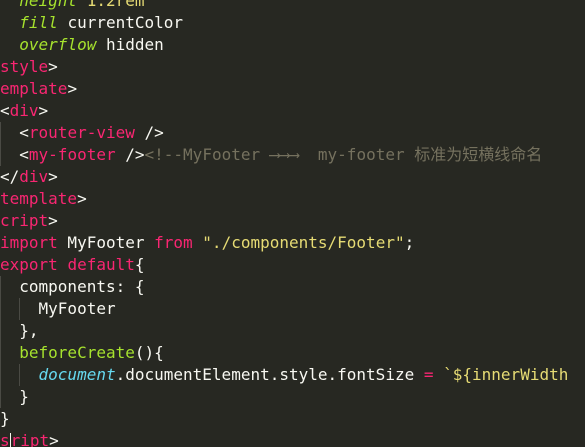 This screenshot has height=447, width=585. Describe the element at coordinates (284, 353) in the screenshot. I see `code-line: beforeCreate(){` at that location.